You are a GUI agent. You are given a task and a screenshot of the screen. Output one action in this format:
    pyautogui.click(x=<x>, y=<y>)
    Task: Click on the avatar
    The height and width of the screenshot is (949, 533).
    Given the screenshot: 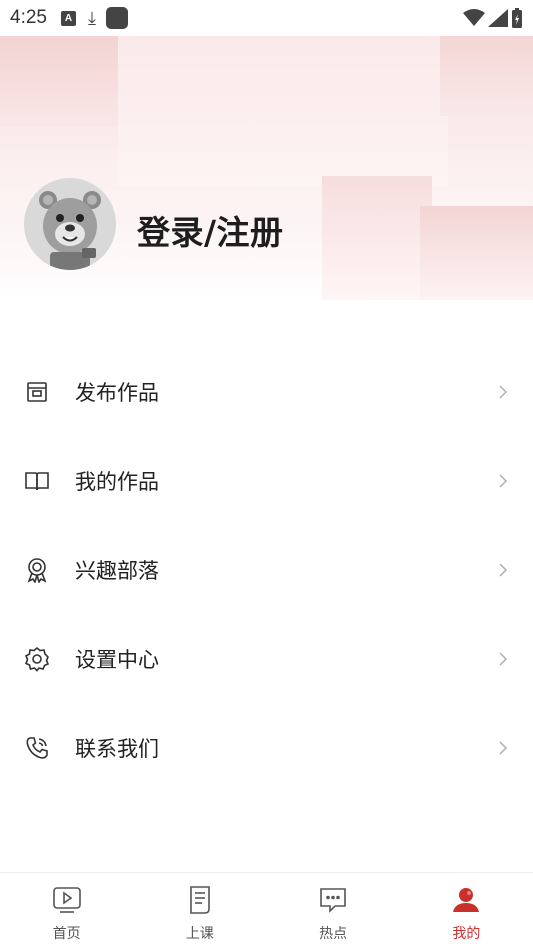 What is the action you would take?
    pyautogui.click(x=70, y=224)
    